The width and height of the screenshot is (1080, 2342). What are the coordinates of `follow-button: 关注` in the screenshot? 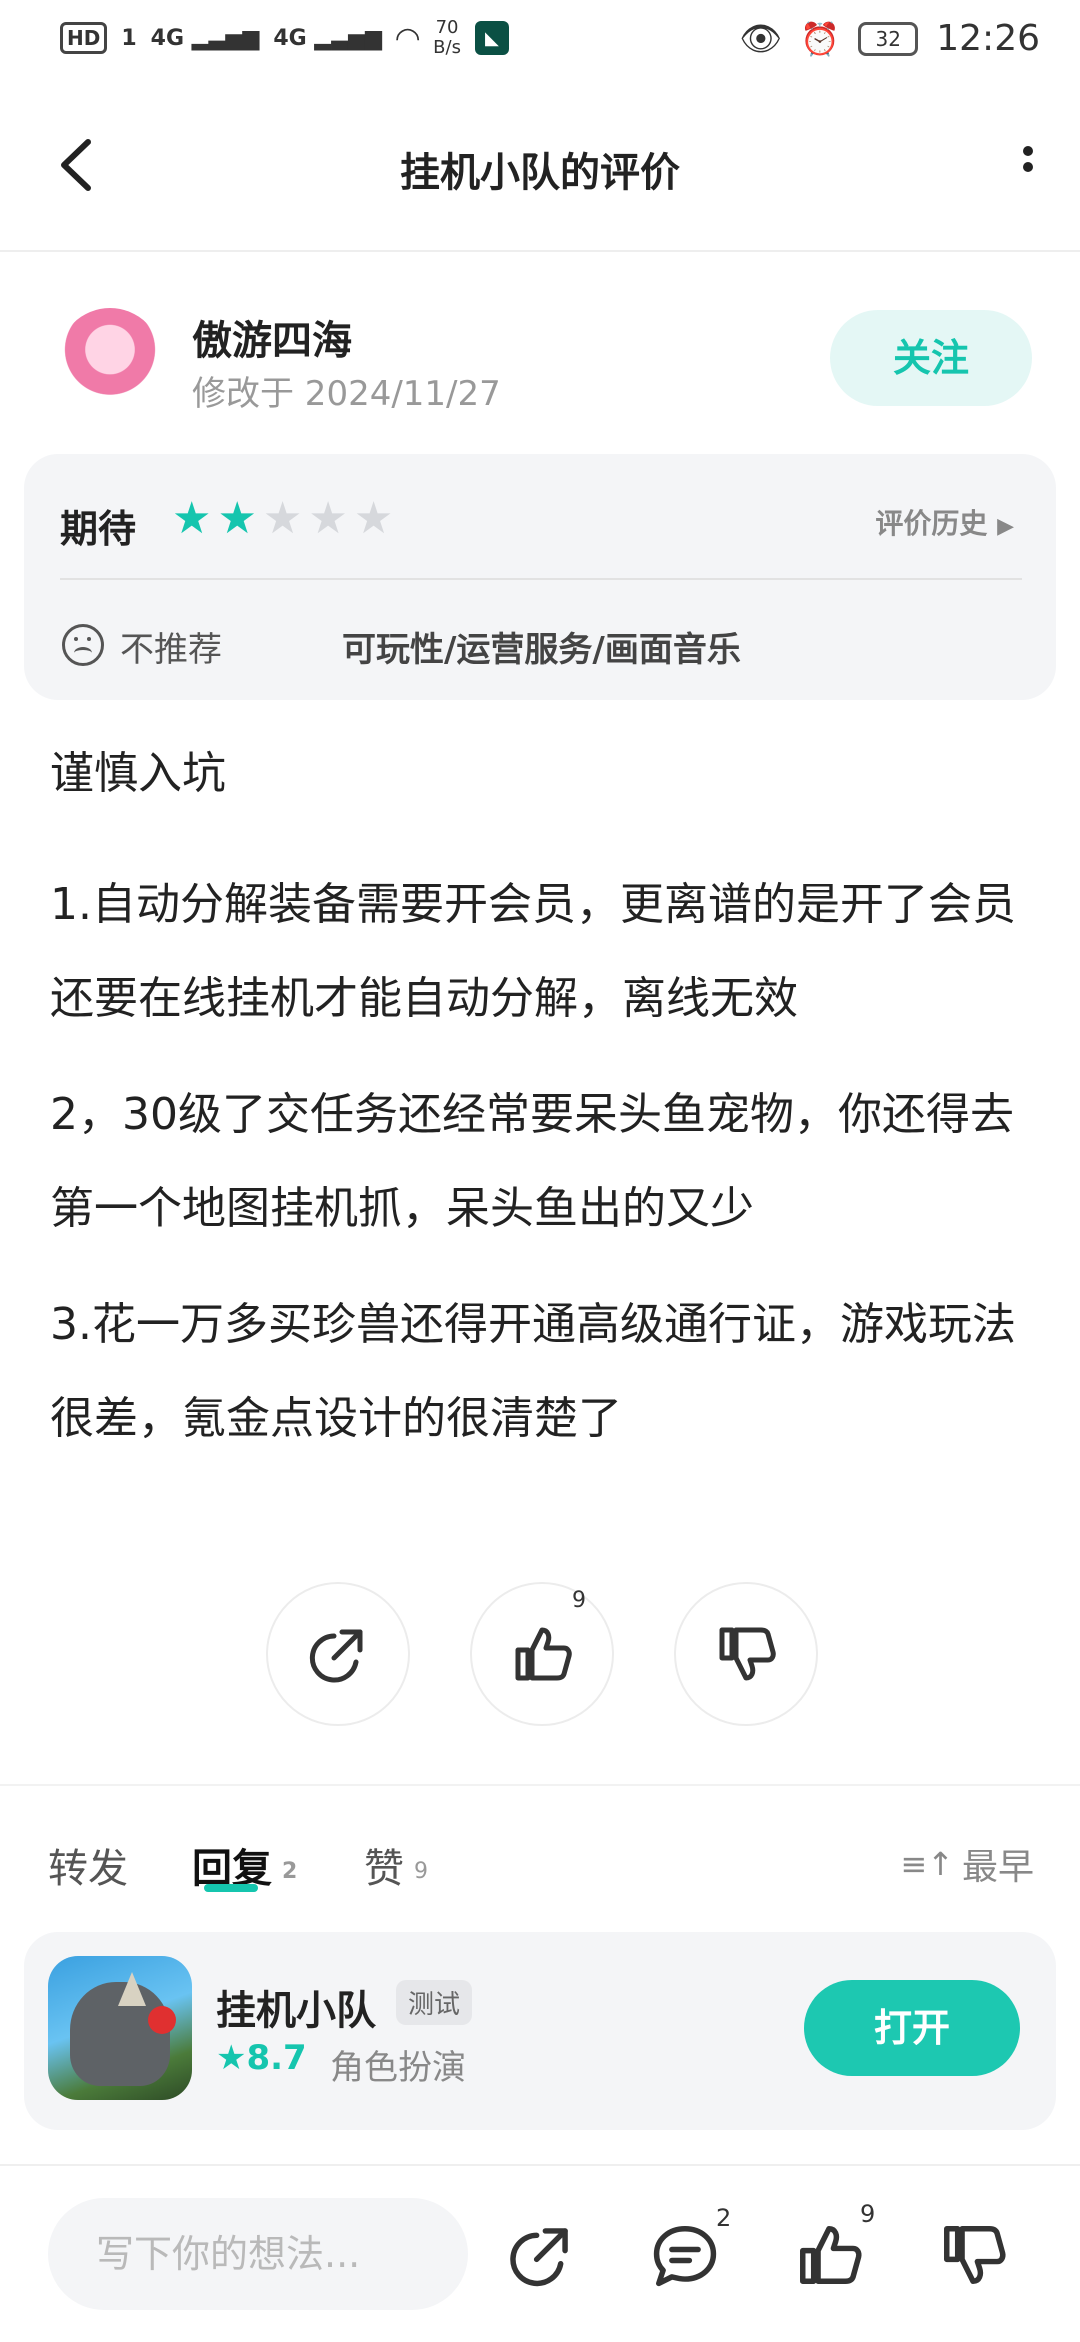 It's located at (931, 358).